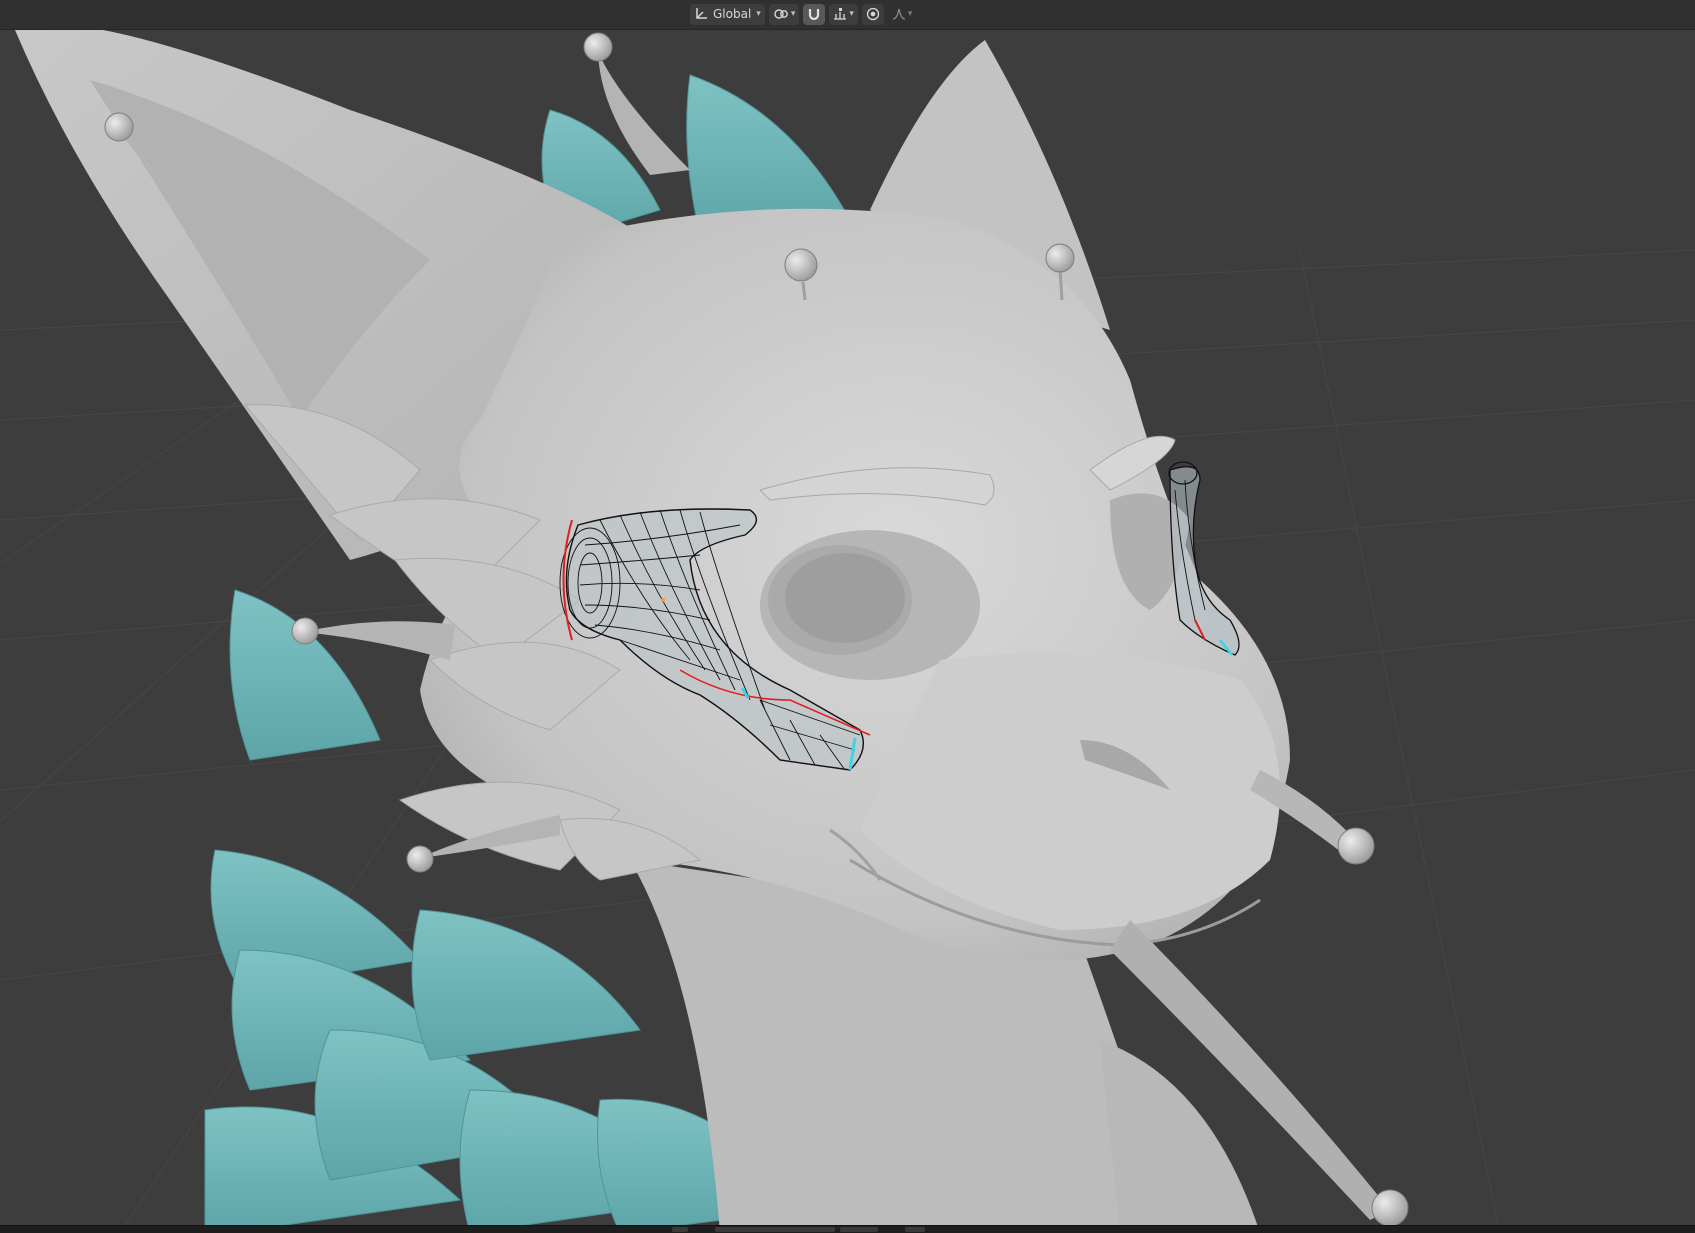  I want to click on pivot-point-dropdown: ▾, so click(784, 14).